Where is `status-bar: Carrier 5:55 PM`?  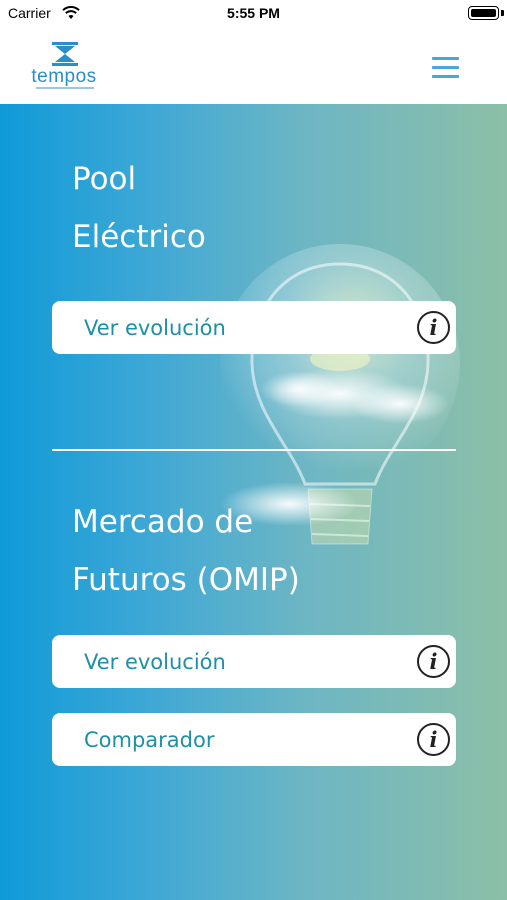 status-bar: Carrier 5:55 PM is located at coordinates (253, 14).